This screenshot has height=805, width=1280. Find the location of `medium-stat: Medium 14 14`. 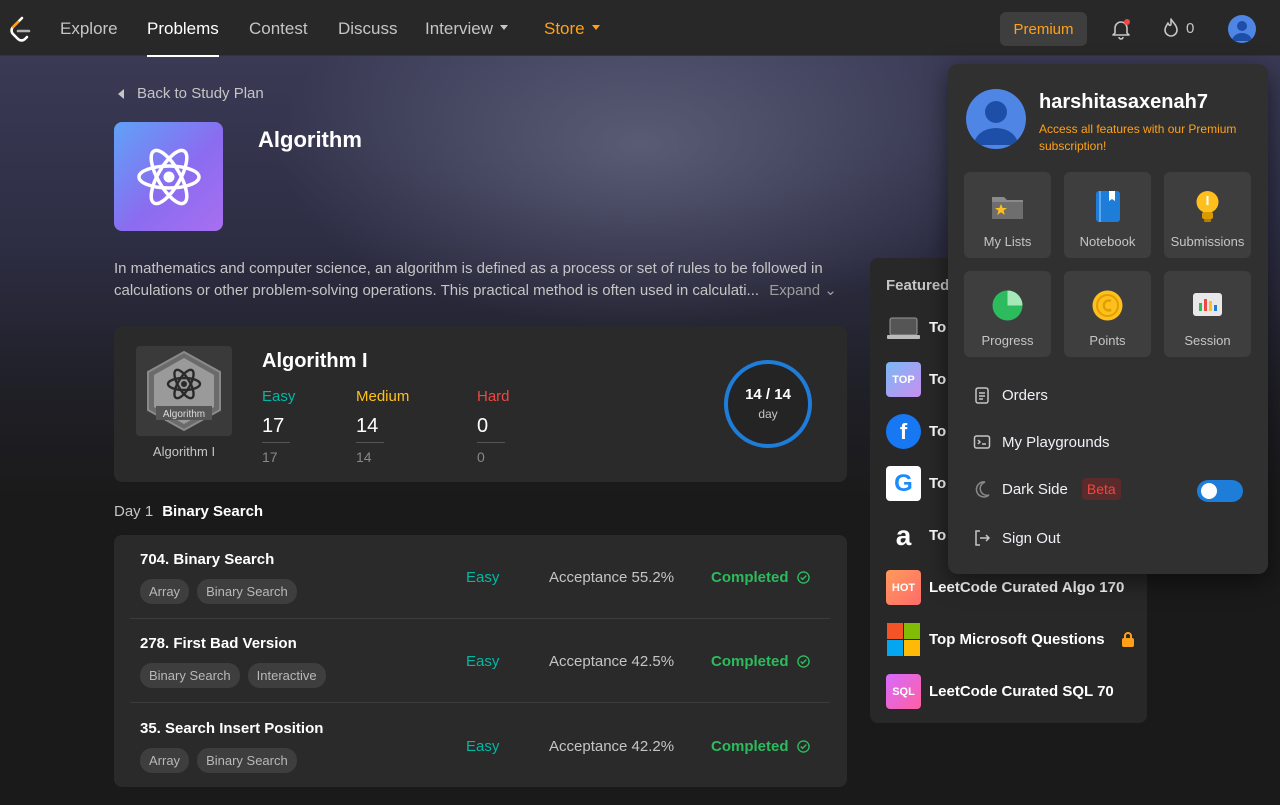

medium-stat: Medium 14 14 is located at coordinates (401, 426).